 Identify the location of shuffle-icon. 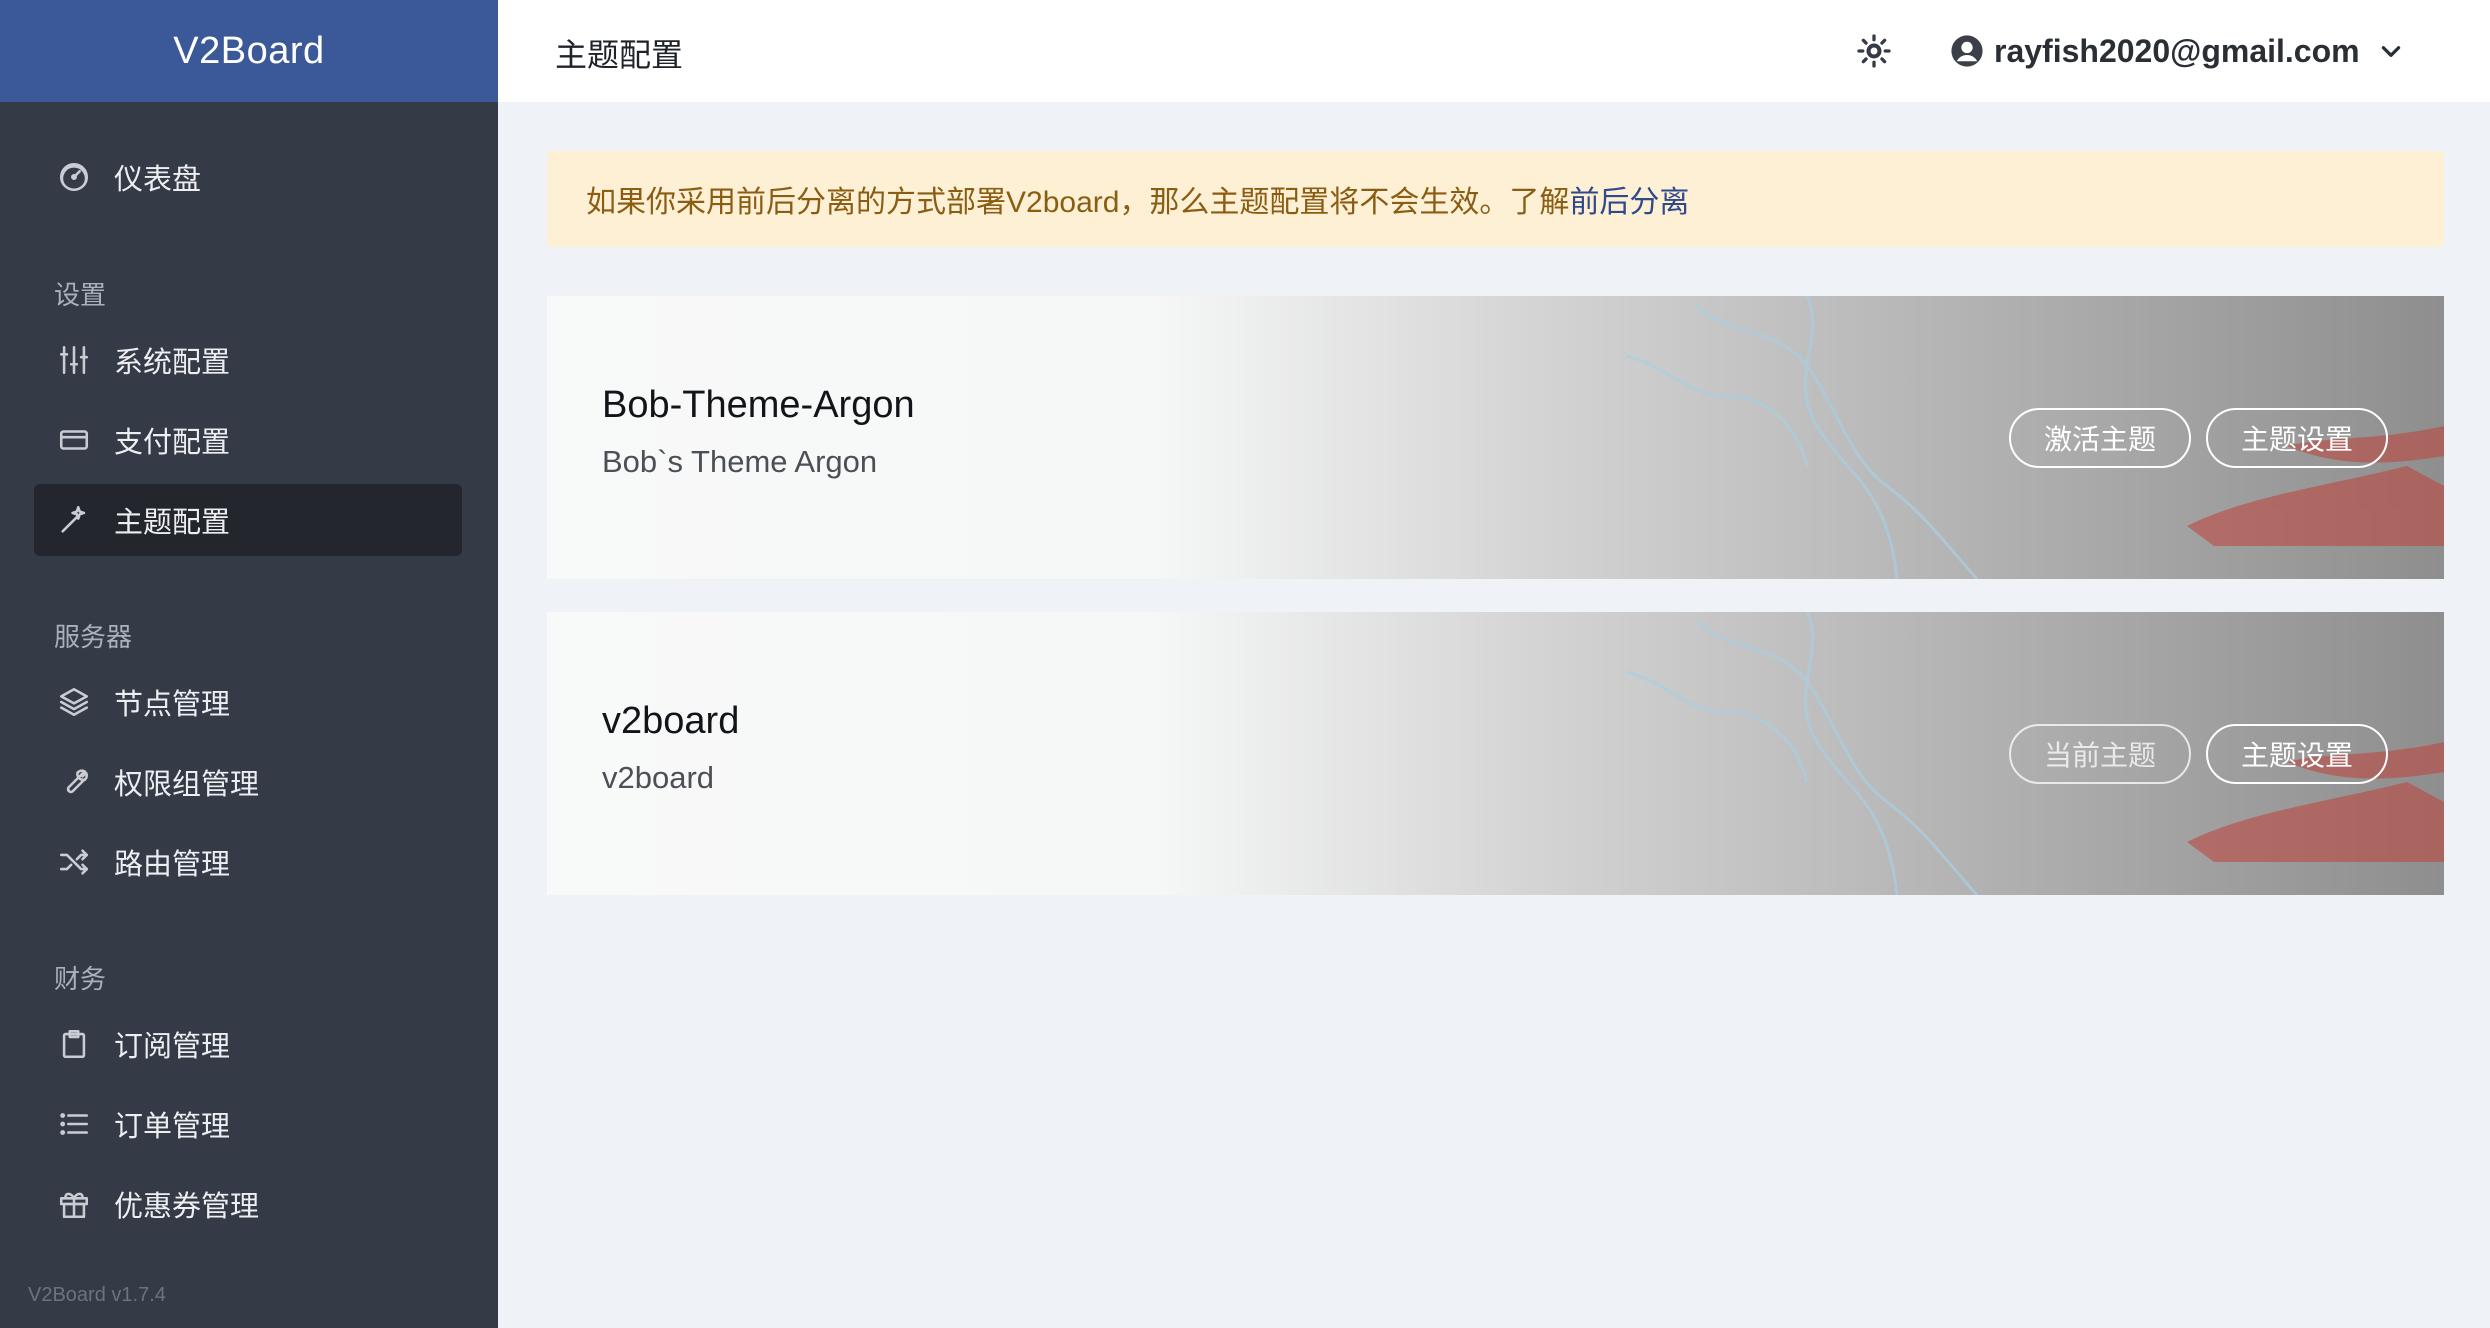
(74, 862).